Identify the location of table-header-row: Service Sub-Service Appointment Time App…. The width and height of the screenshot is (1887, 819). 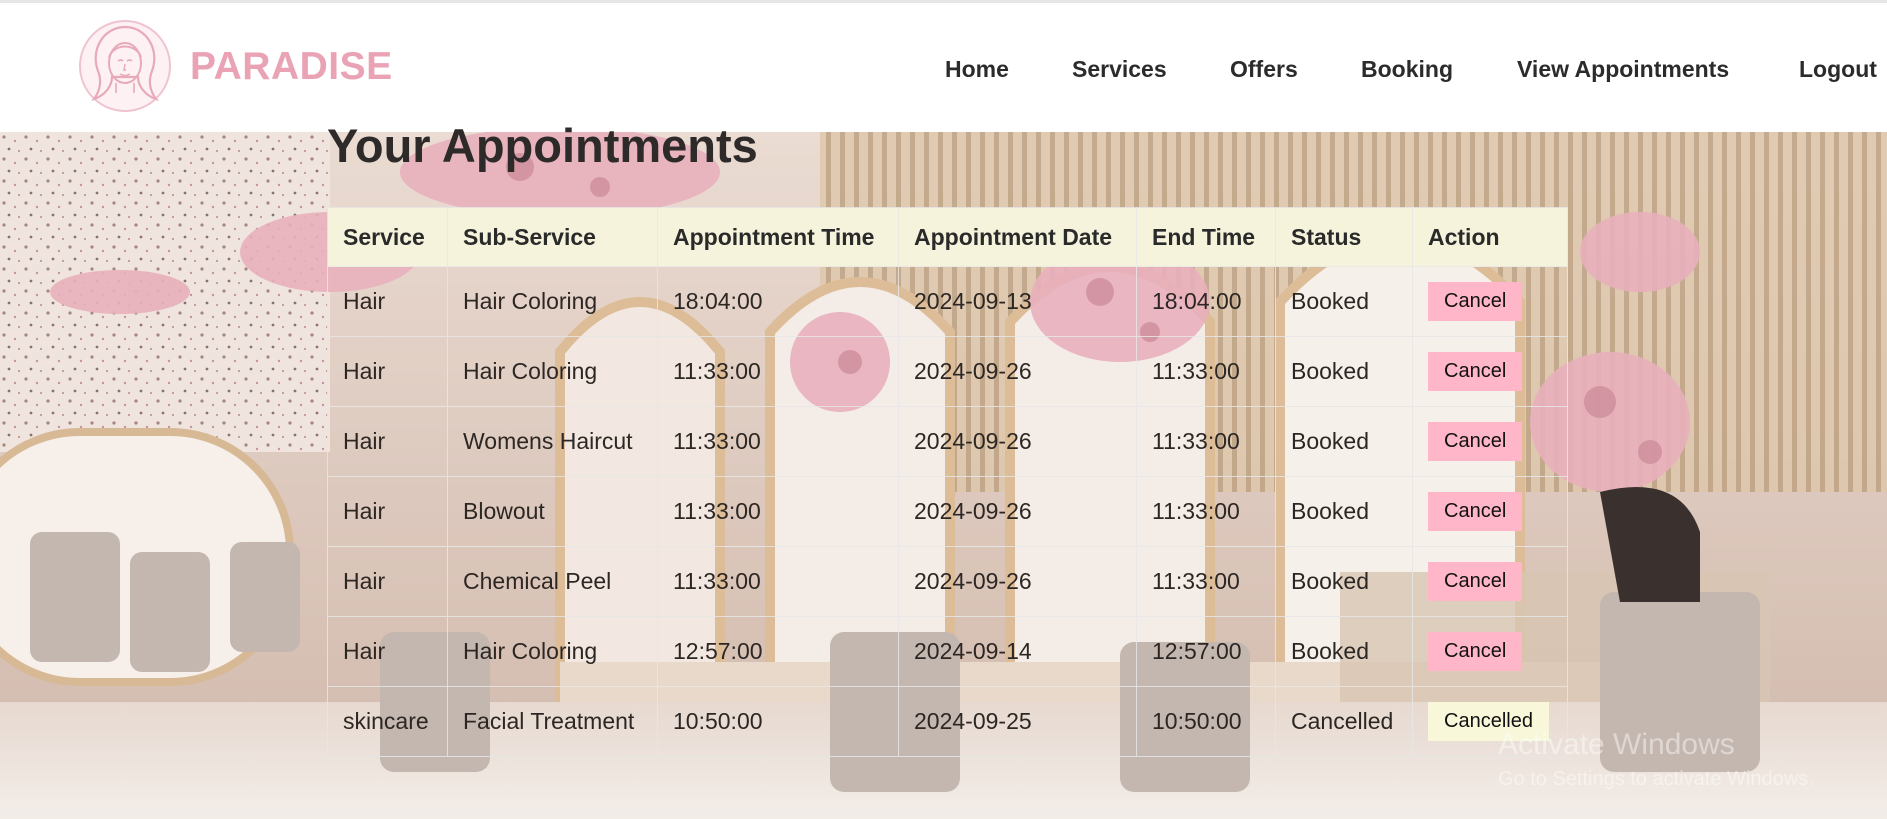
(947, 237).